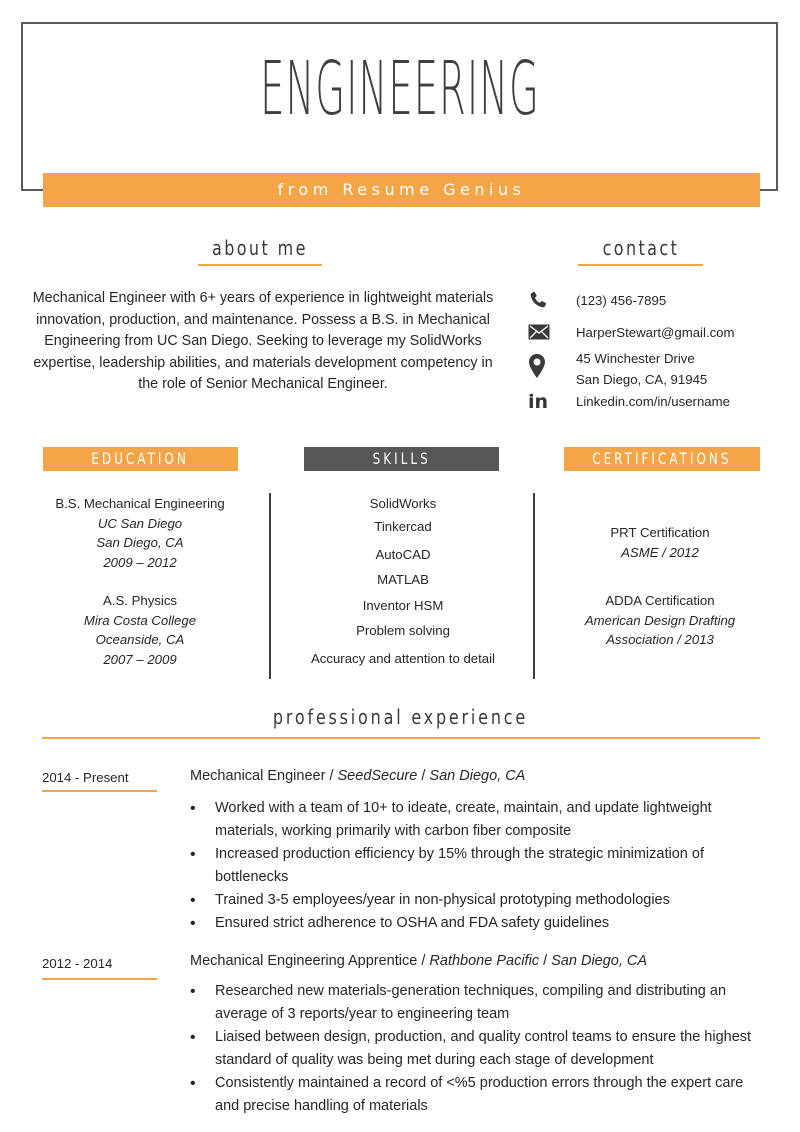 The image size is (800, 1132). What do you see at coordinates (140, 503) in the screenshot?
I see `education-degree: B.S. Mechanical Engineering` at bounding box center [140, 503].